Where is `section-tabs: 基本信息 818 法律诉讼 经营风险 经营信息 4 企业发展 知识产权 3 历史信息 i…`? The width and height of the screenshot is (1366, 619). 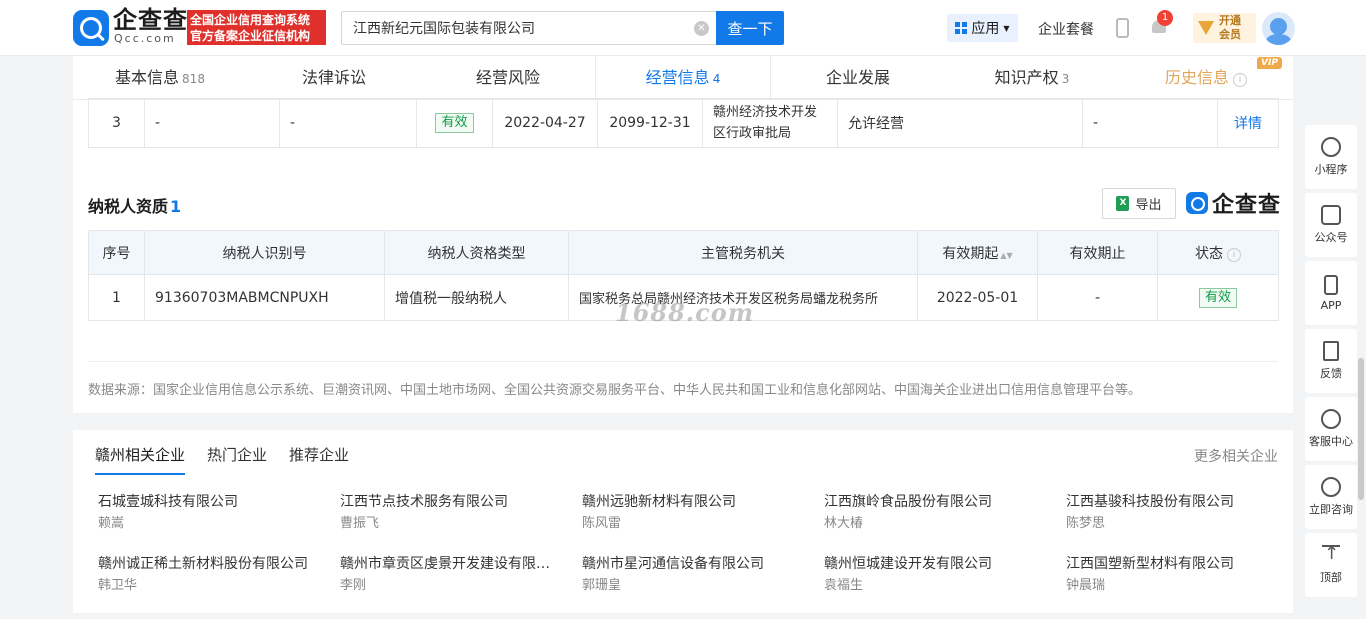
section-tabs: 基本信息 818 法律诉讼 经营风险 经营信息 4 企业发展 知识产权 3 历史信息 i… is located at coordinates (683, 78).